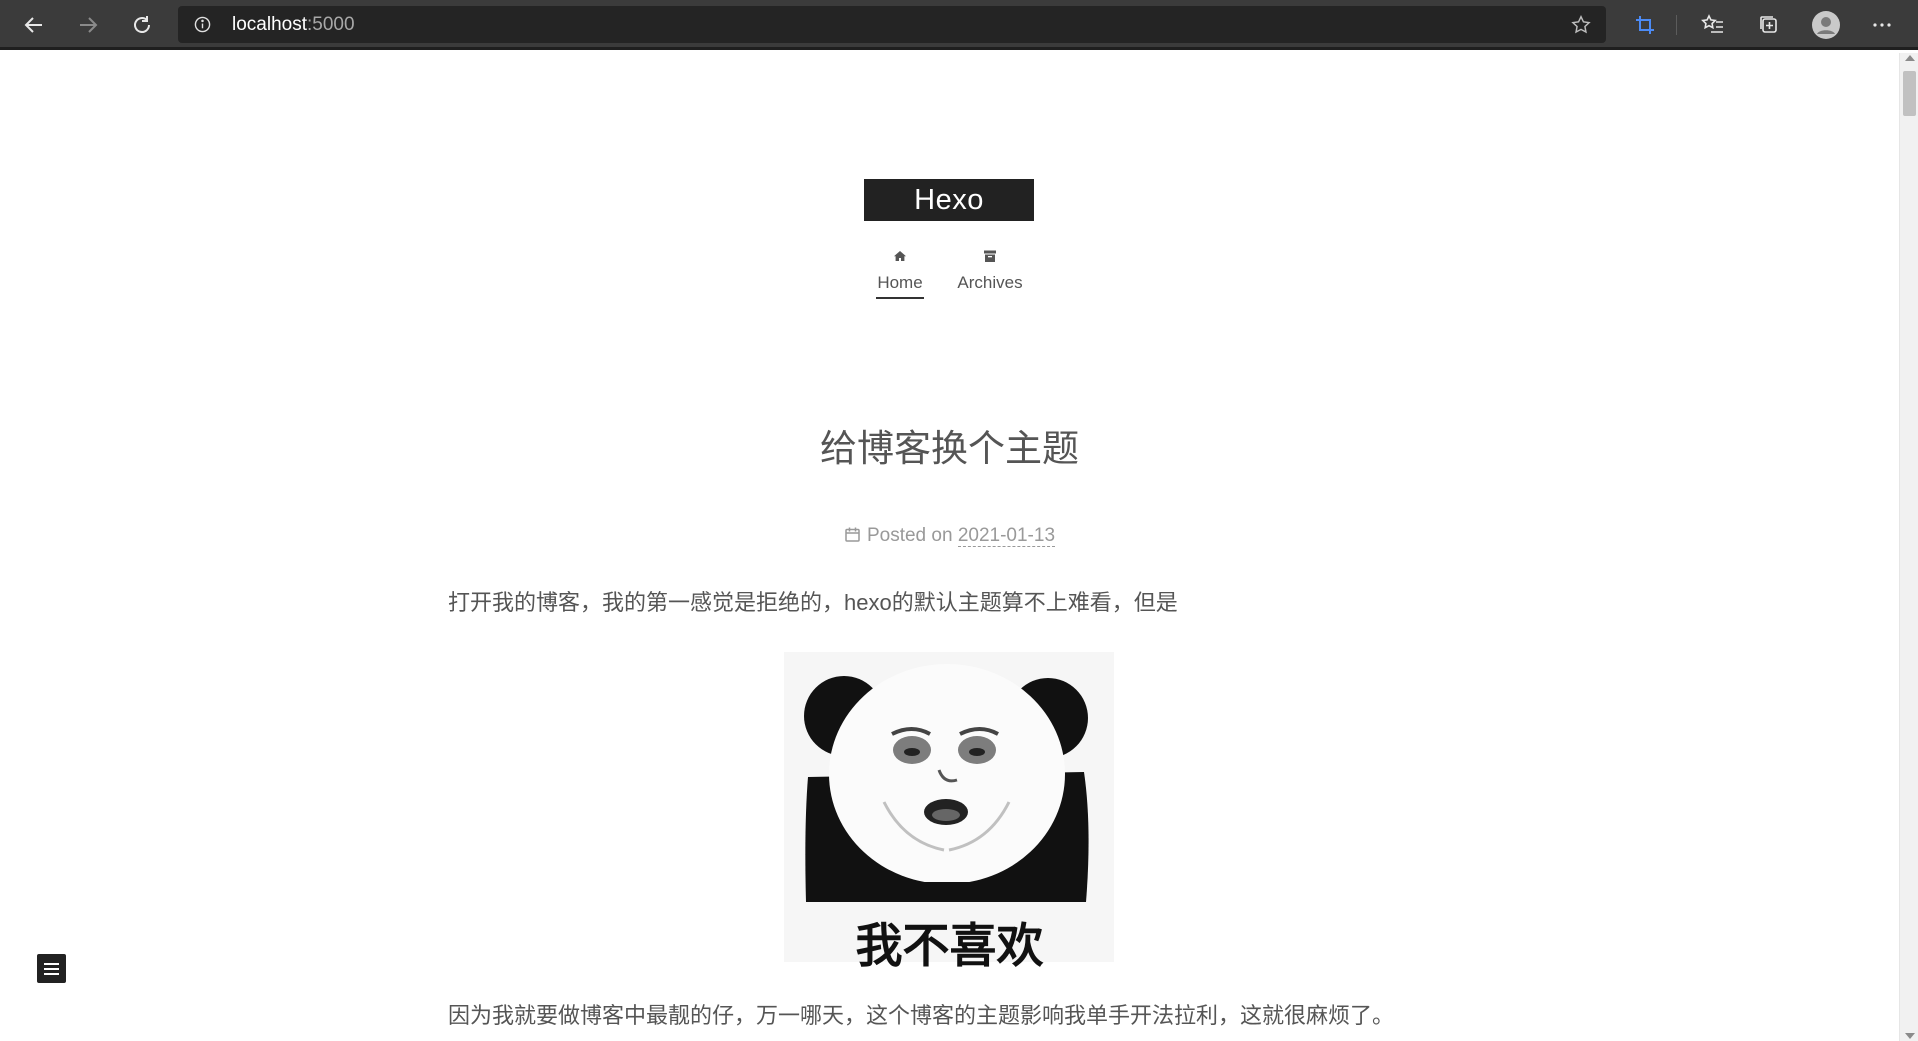 This screenshot has height=1041, width=1918. I want to click on arrow-left-icon, so click(33, 25).